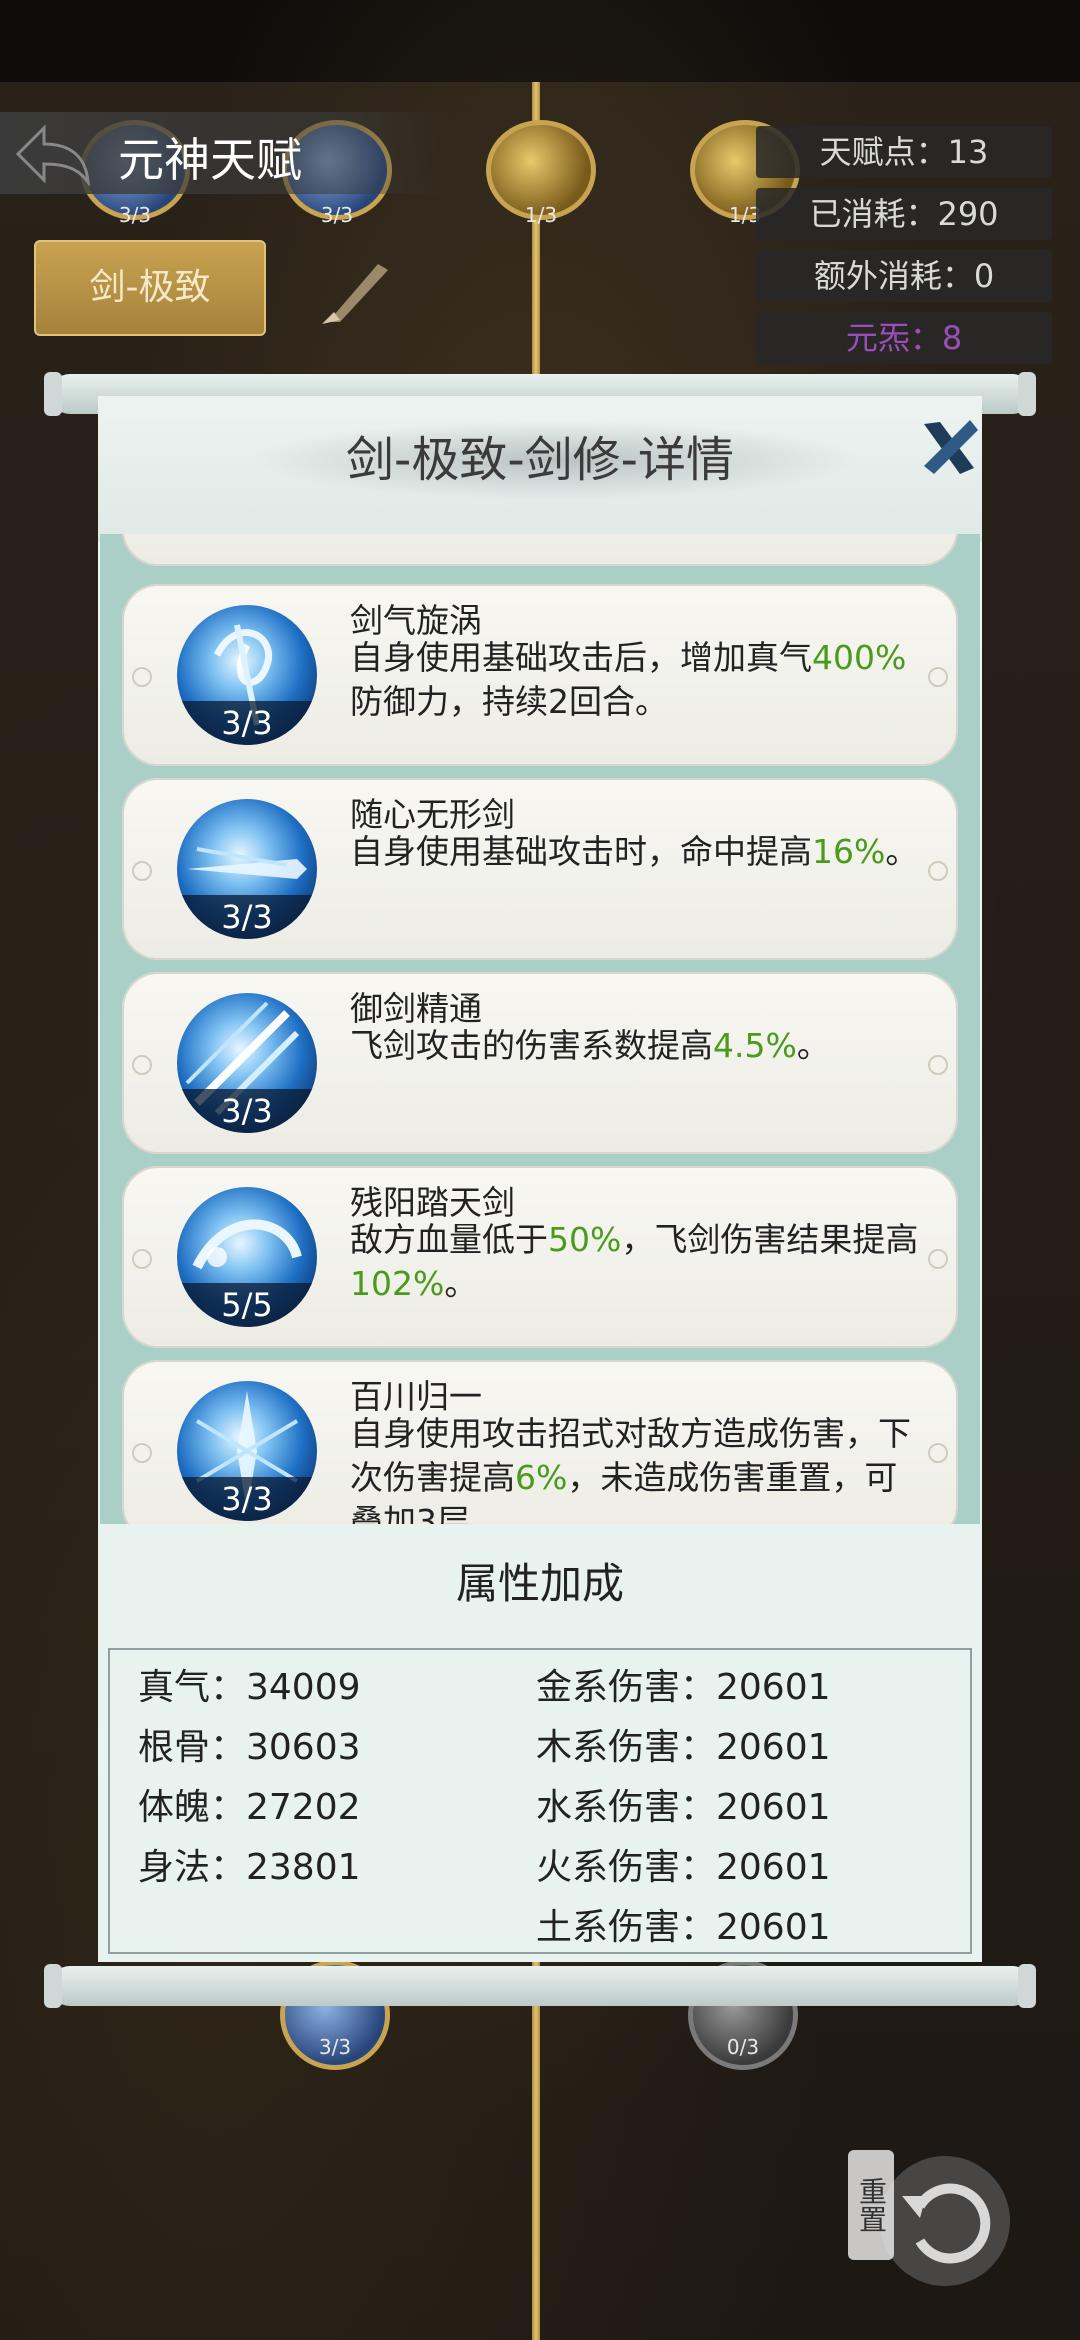 The image size is (1080, 2340). I want to click on skill-name: 百川归一, so click(416, 1396).